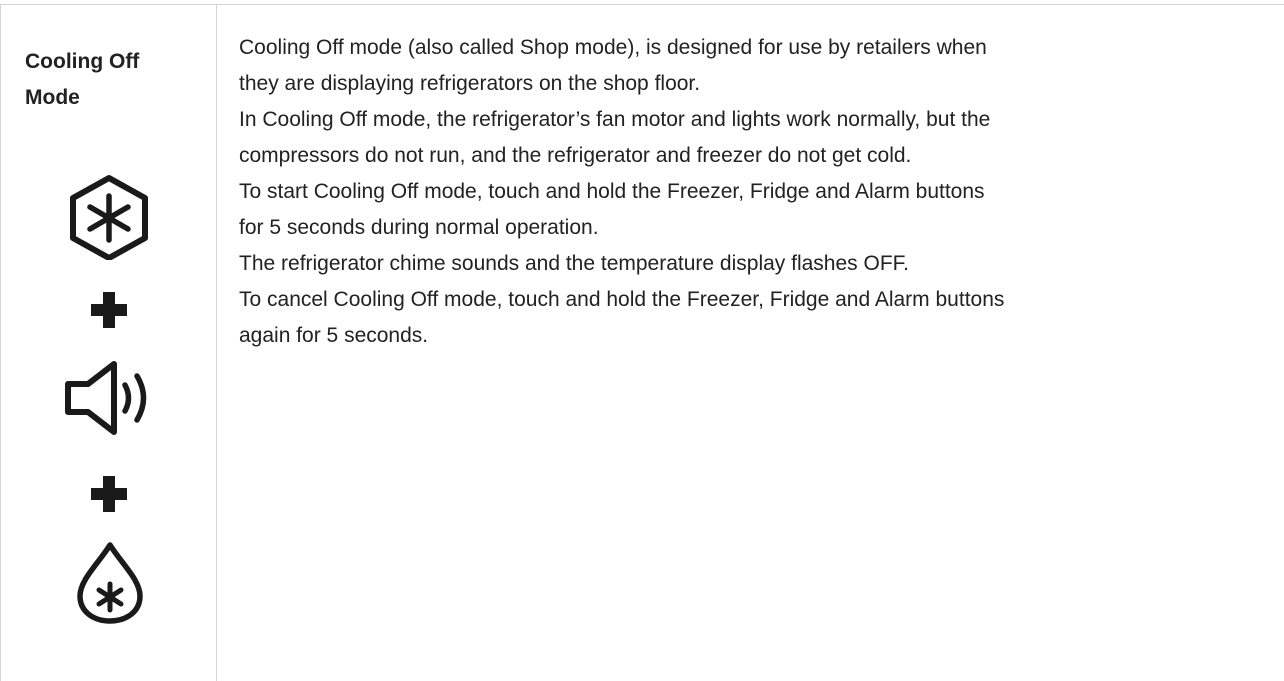  Describe the element at coordinates (82, 61) in the screenshot. I see `mode-label-line-1: Cooling Off` at that location.